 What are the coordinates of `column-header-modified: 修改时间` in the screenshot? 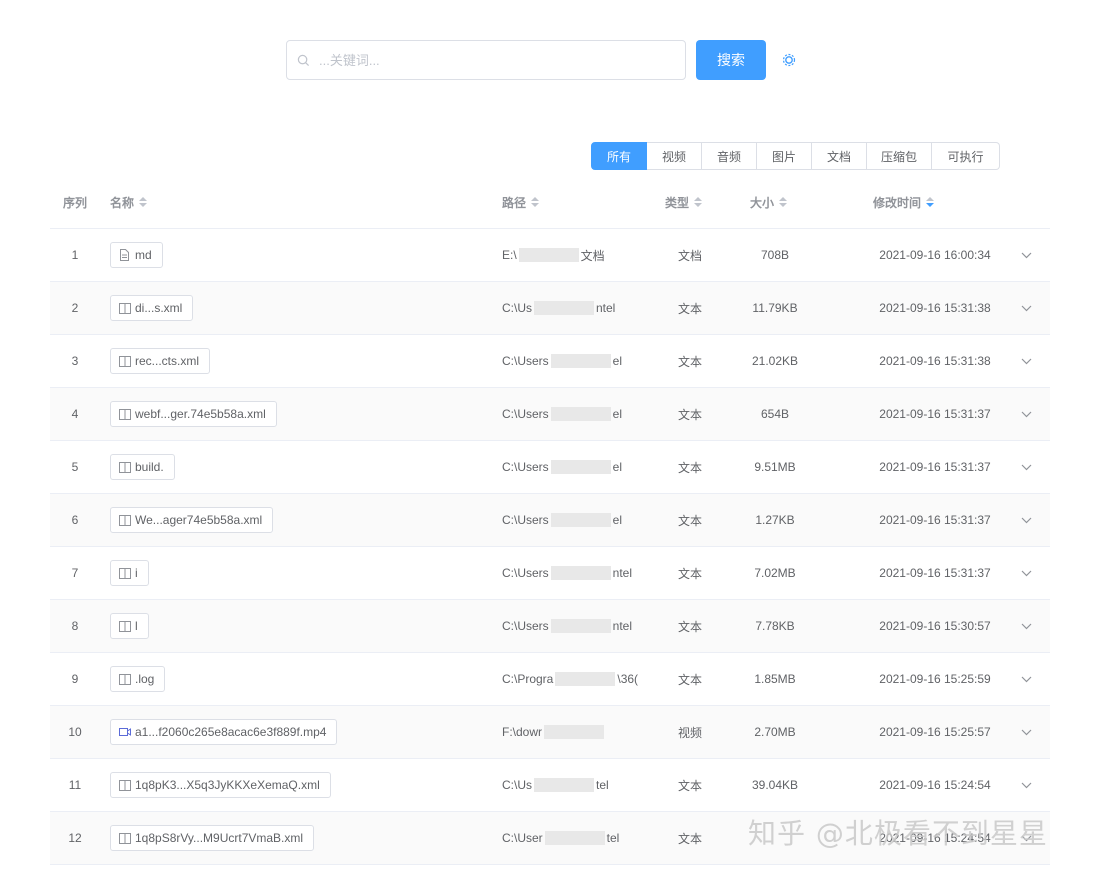 It's located at (904, 202).